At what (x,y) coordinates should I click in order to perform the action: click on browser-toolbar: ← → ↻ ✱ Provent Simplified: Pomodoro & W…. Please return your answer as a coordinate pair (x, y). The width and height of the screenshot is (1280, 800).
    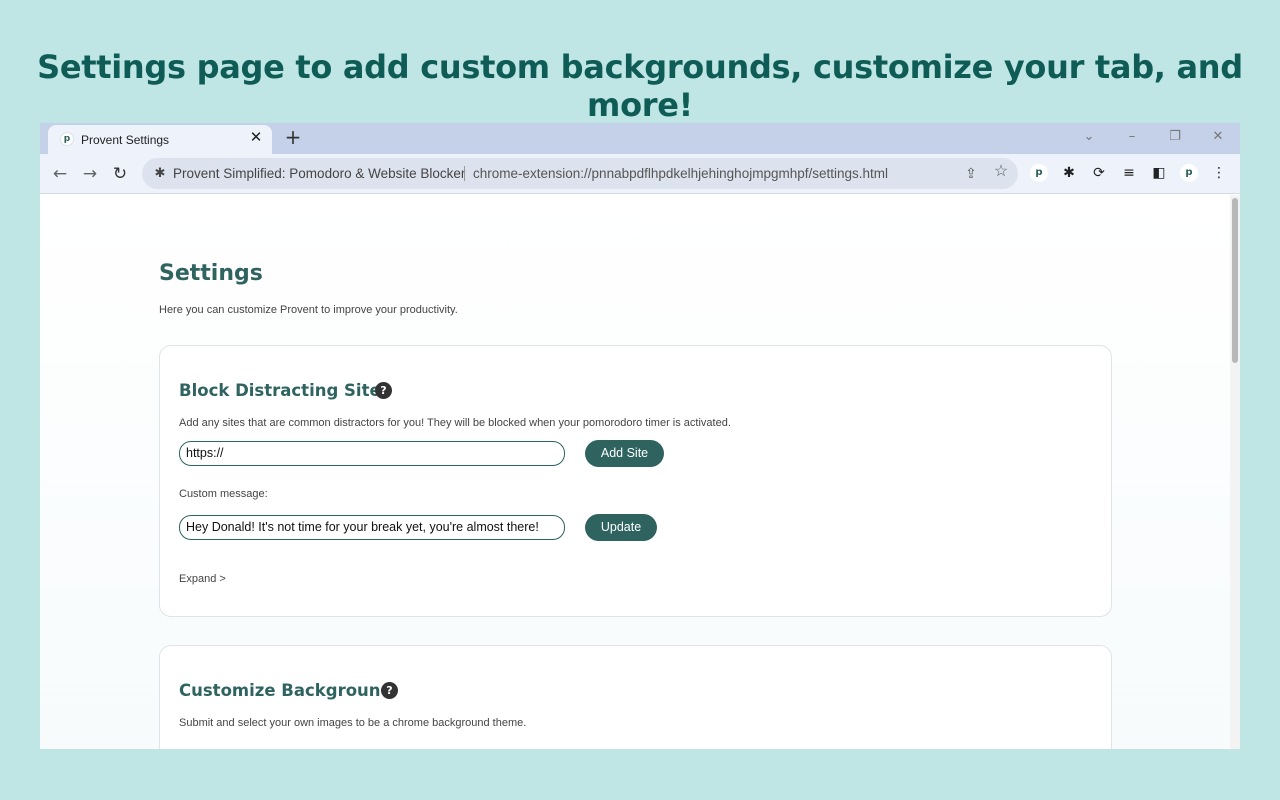
    Looking at the image, I should click on (640, 174).